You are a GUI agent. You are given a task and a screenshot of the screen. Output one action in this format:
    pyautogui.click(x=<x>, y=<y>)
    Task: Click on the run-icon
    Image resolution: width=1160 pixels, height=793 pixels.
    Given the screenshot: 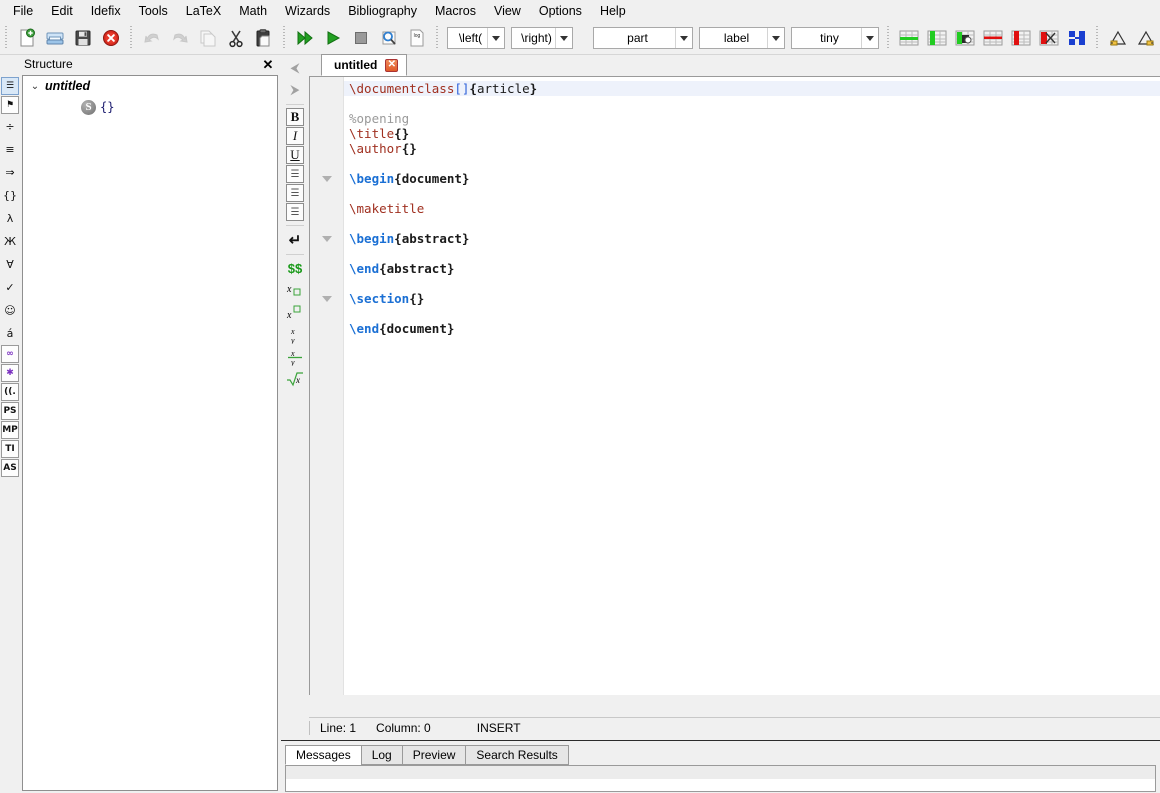 What is the action you would take?
    pyautogui.click(x=333, y=38)
    